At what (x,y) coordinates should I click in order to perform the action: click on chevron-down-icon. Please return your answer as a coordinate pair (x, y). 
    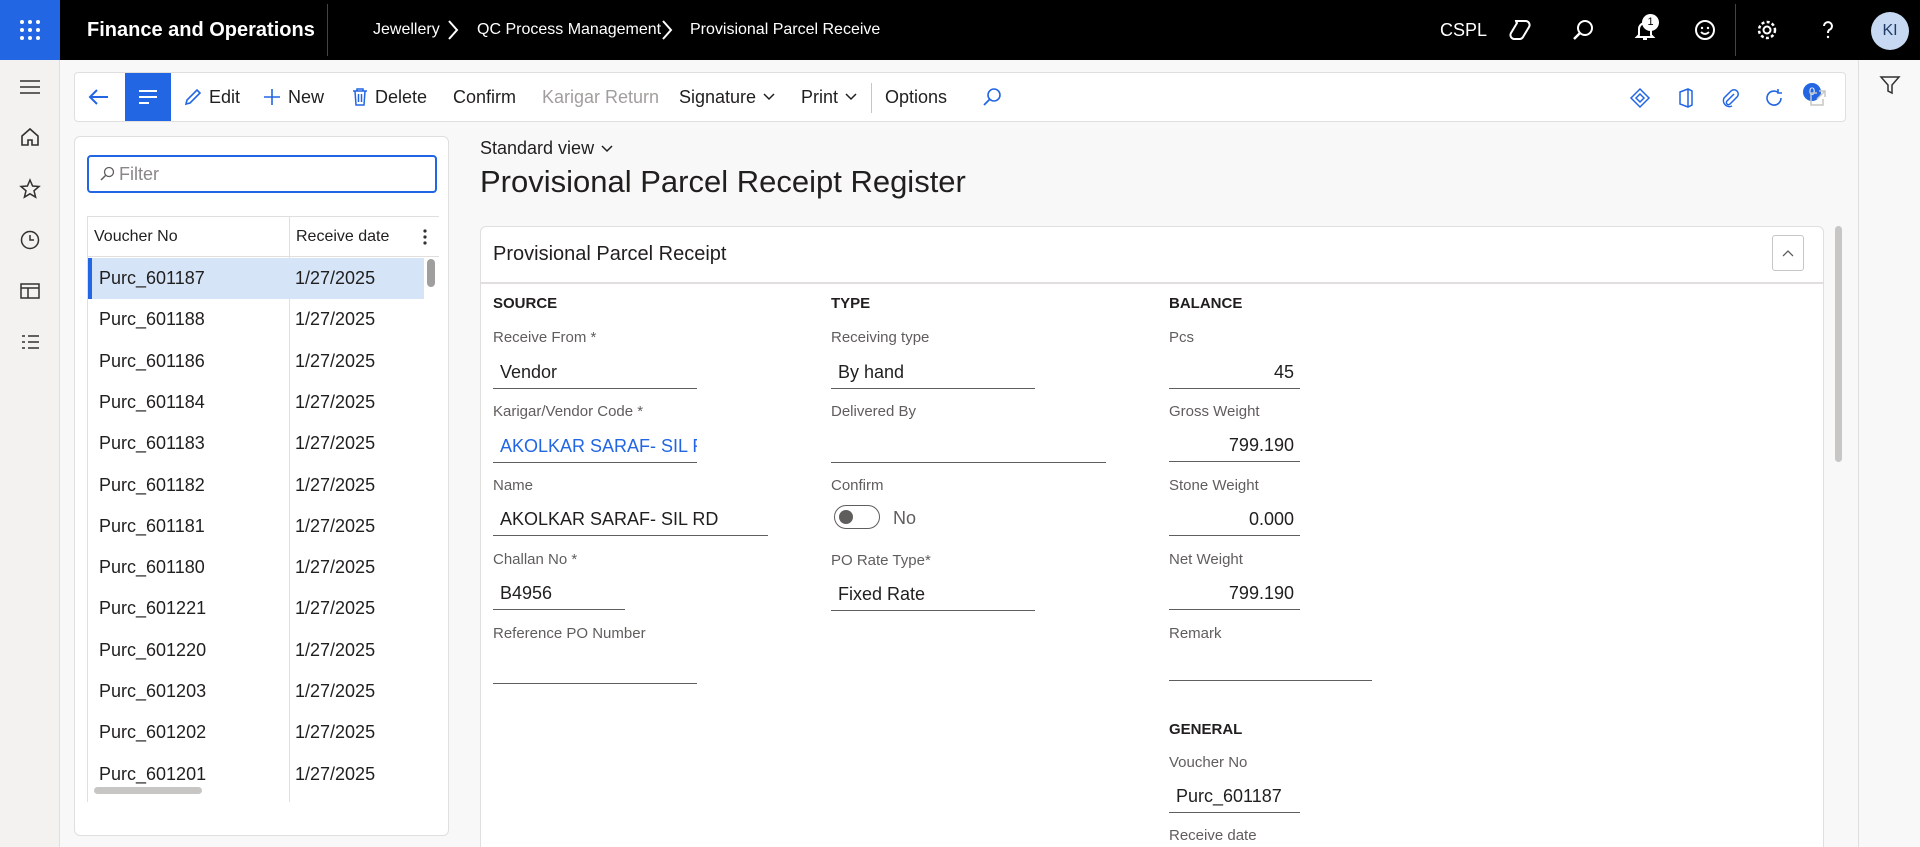
    Looking at the image, I should click on (607, 148).